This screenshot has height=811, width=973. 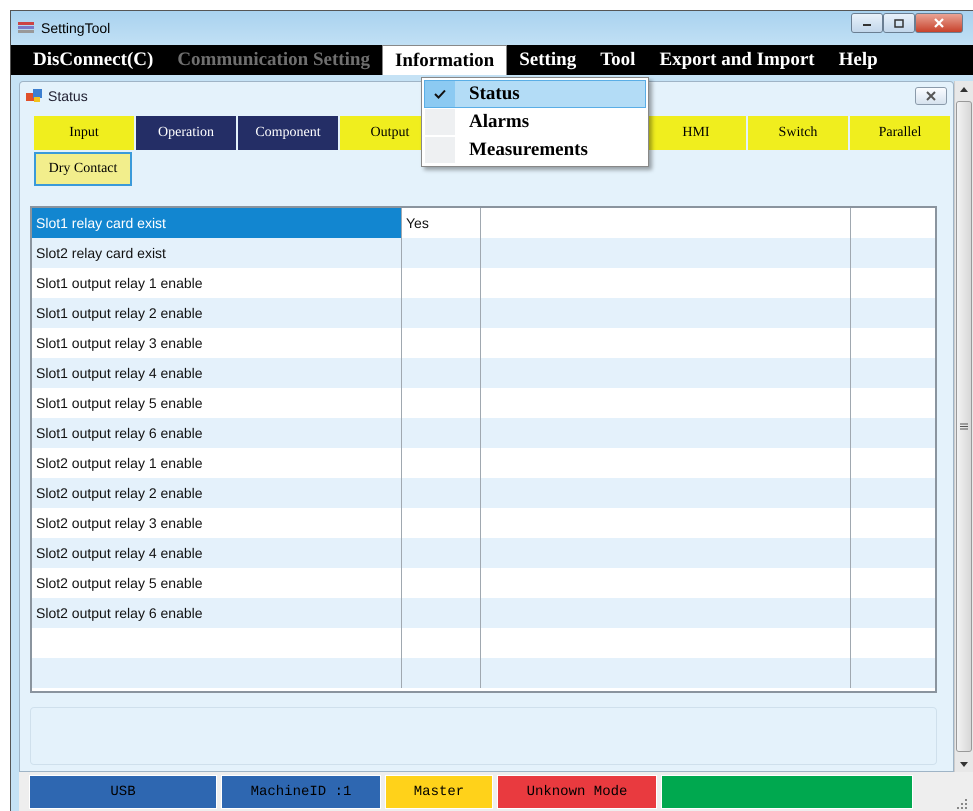 What do you see at coordinates (123, 792) in the screenshot?
I see `status-panel: USB` at bounding box center [123, 792].